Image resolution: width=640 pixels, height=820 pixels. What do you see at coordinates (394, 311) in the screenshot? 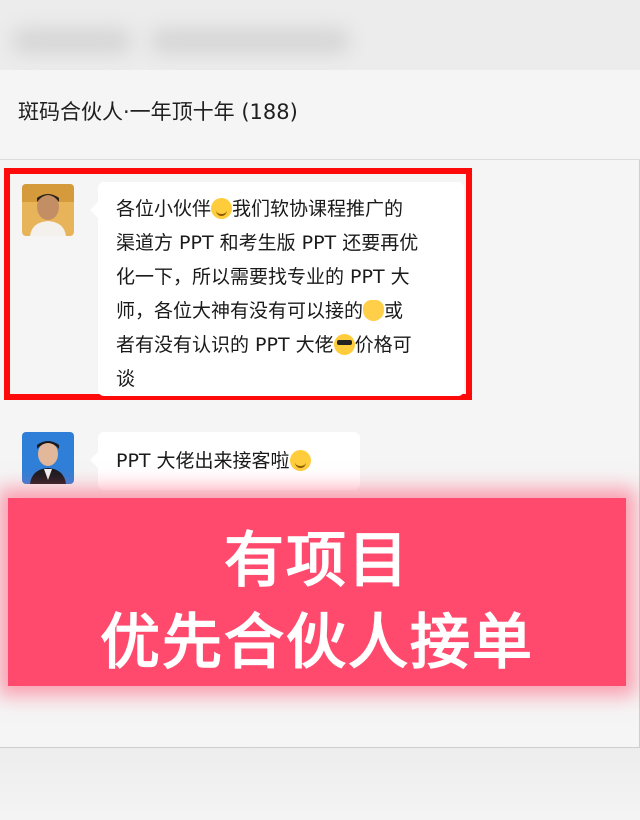
I see `message-text: 或` at bounding box center [394, 311].